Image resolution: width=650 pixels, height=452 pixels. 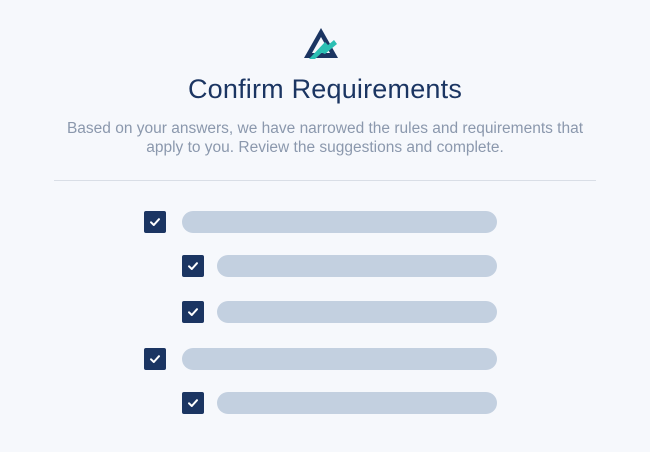 I want to click on triangle-logo-icon, so click(x=321, y=43).